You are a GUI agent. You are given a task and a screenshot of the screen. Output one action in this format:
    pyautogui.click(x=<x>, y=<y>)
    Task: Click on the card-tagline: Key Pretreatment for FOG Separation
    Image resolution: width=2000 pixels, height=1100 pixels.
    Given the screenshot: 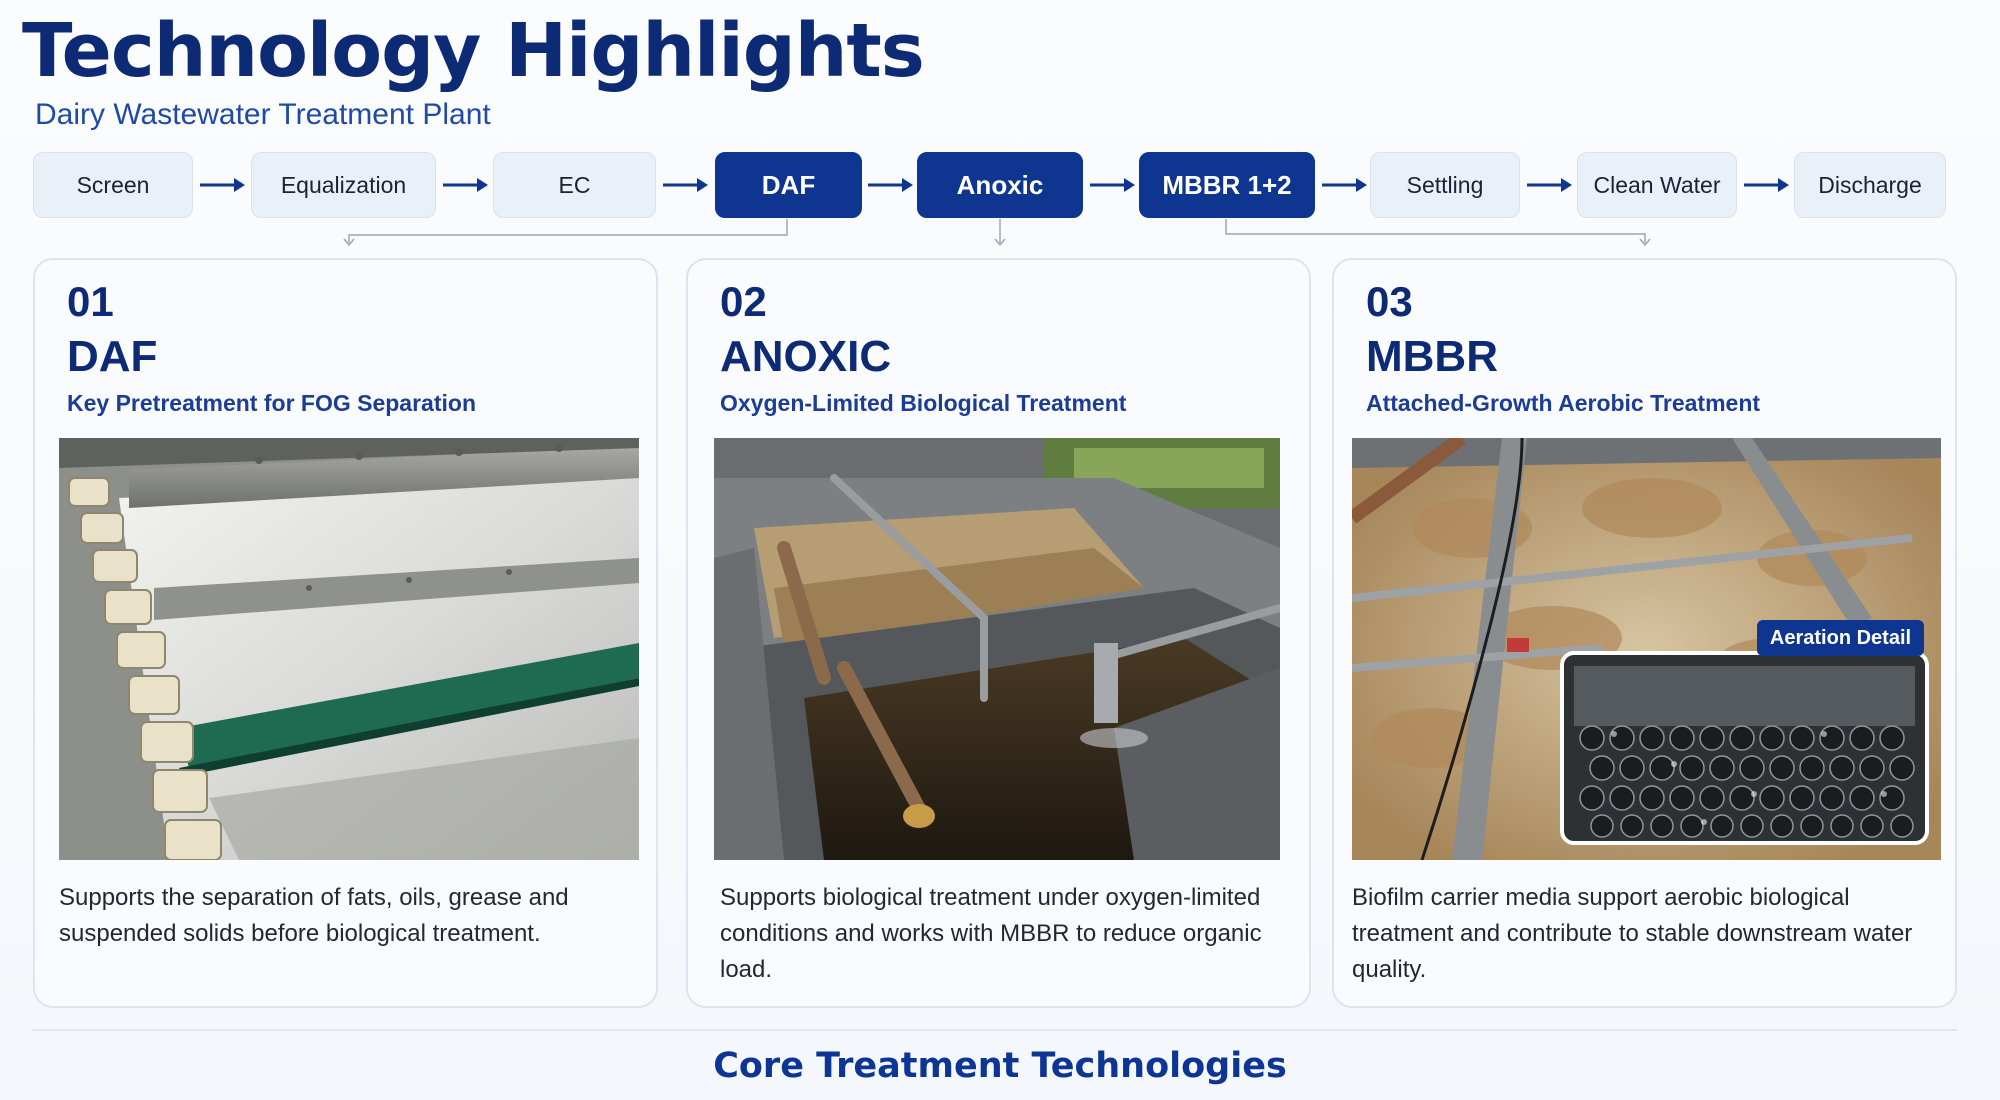 What is the action you would take?
    pyautogui.click(x=271, y=403)
    